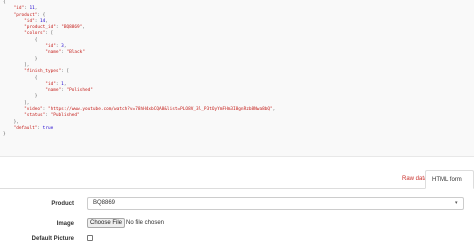  I want to click on image-label: Image, so click(65, 224).